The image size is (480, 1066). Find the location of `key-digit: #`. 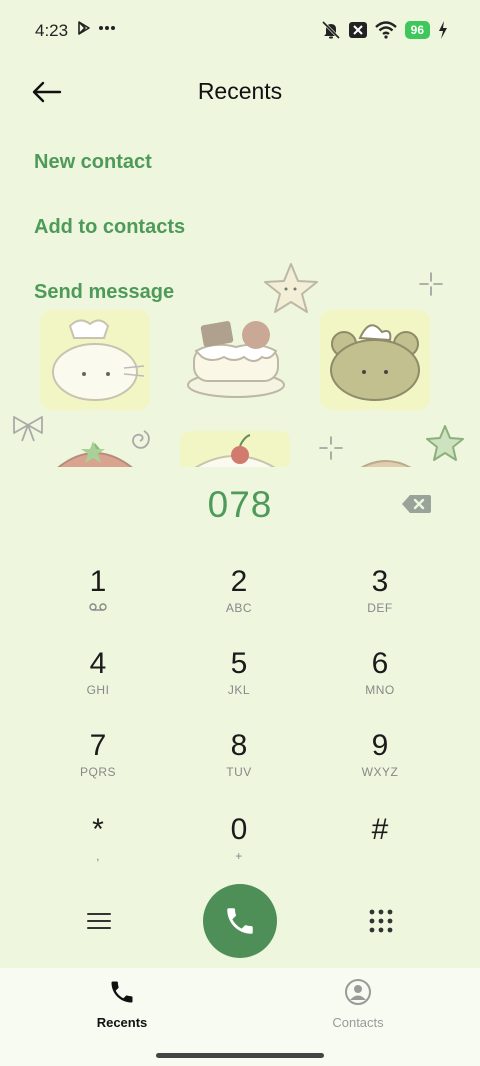

key-digit: # is located at coordinates (380, 829).